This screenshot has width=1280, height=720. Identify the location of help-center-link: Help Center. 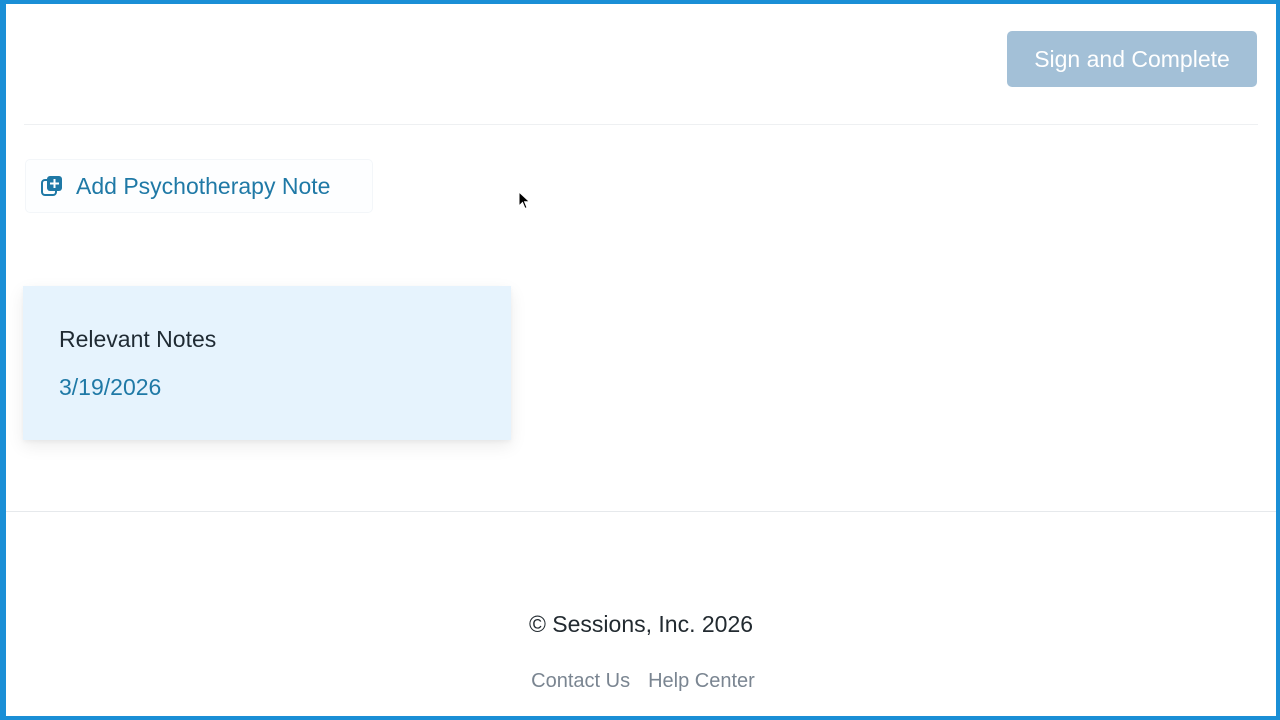
(701, 681).